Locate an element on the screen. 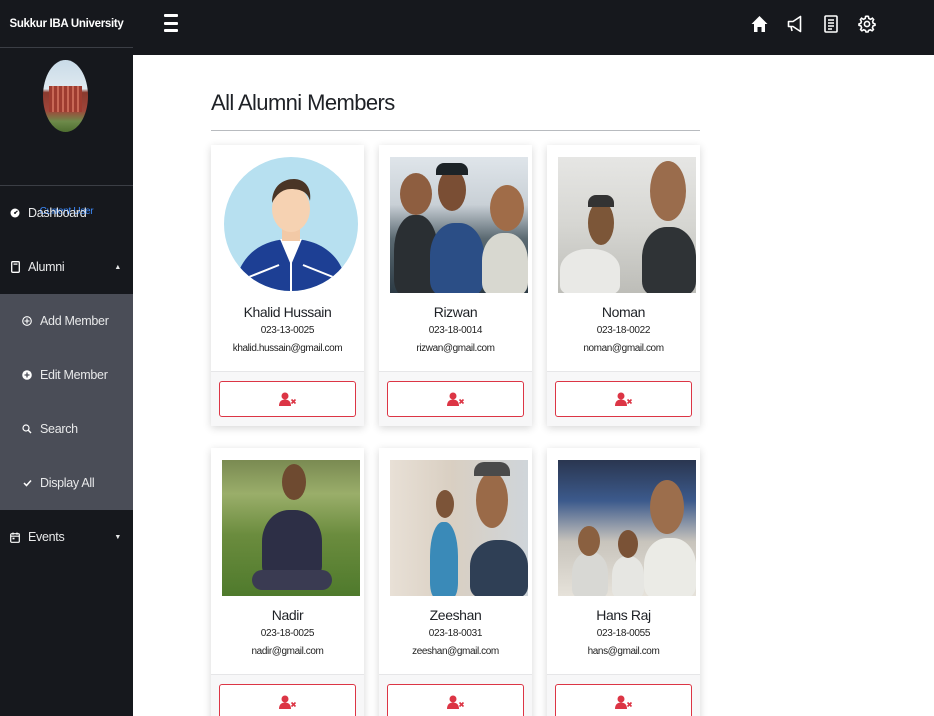 Image resolution: width=934 pixels, height=716 pixels. sidebar-item-edit-member: Edit Member is located at coordinates (66, 375).